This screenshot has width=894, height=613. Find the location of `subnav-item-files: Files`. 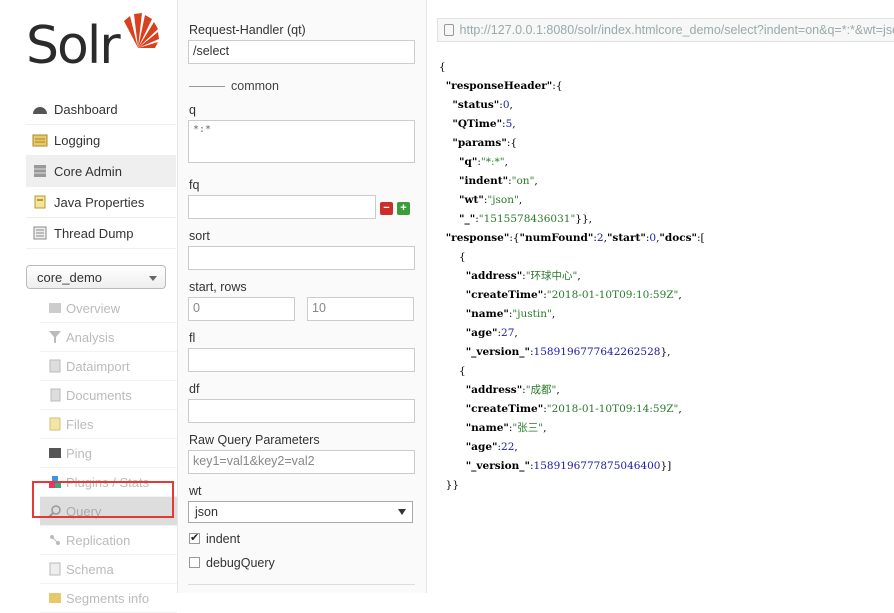

subnav-item-files: Files is located at coordinates (108, 424).